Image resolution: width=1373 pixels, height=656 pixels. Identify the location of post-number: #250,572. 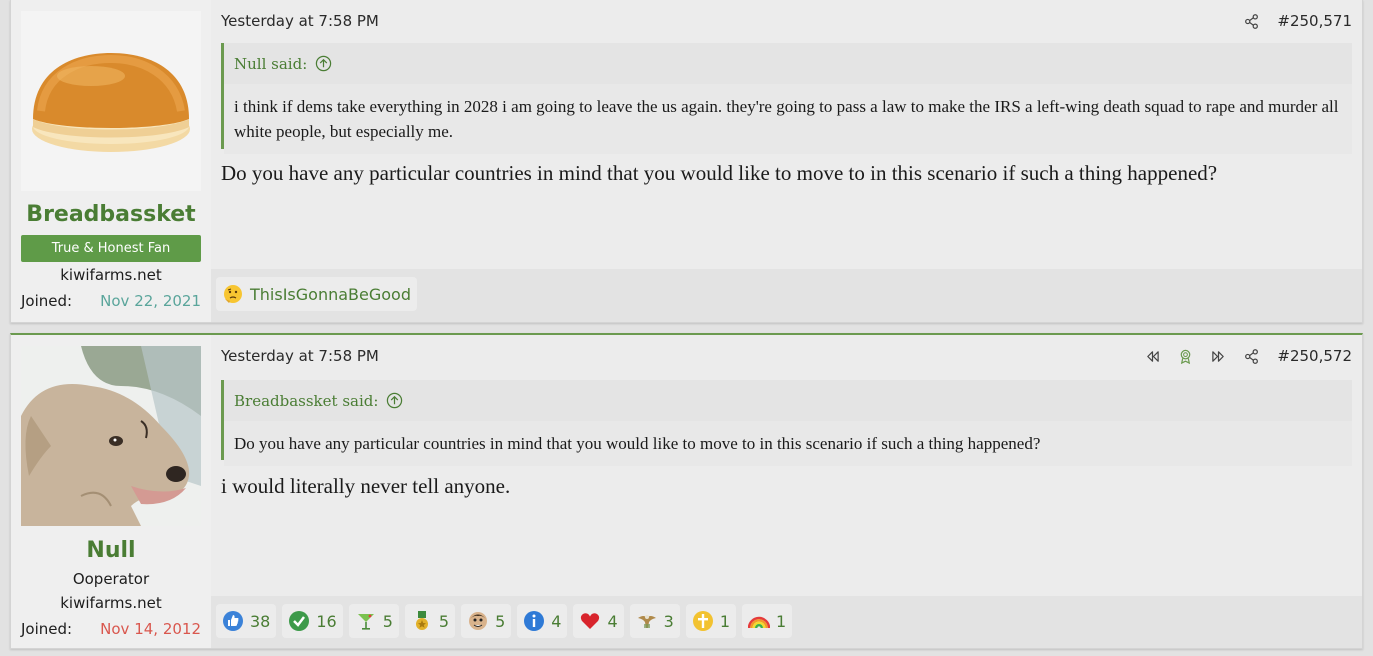
(1314, 356).